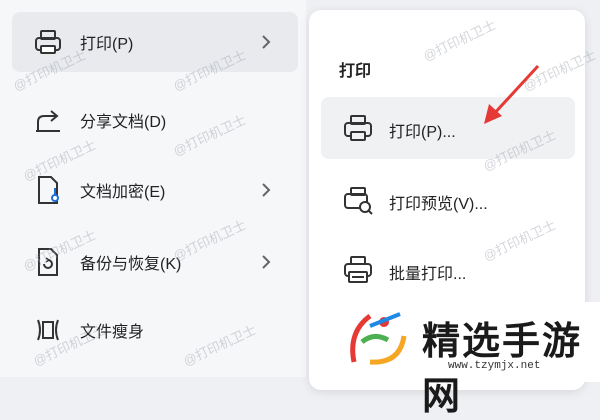 The height and width of the screenshot is (420, 600). I want to click on menu-item-label: 分享文档(D), so click(123, 122).